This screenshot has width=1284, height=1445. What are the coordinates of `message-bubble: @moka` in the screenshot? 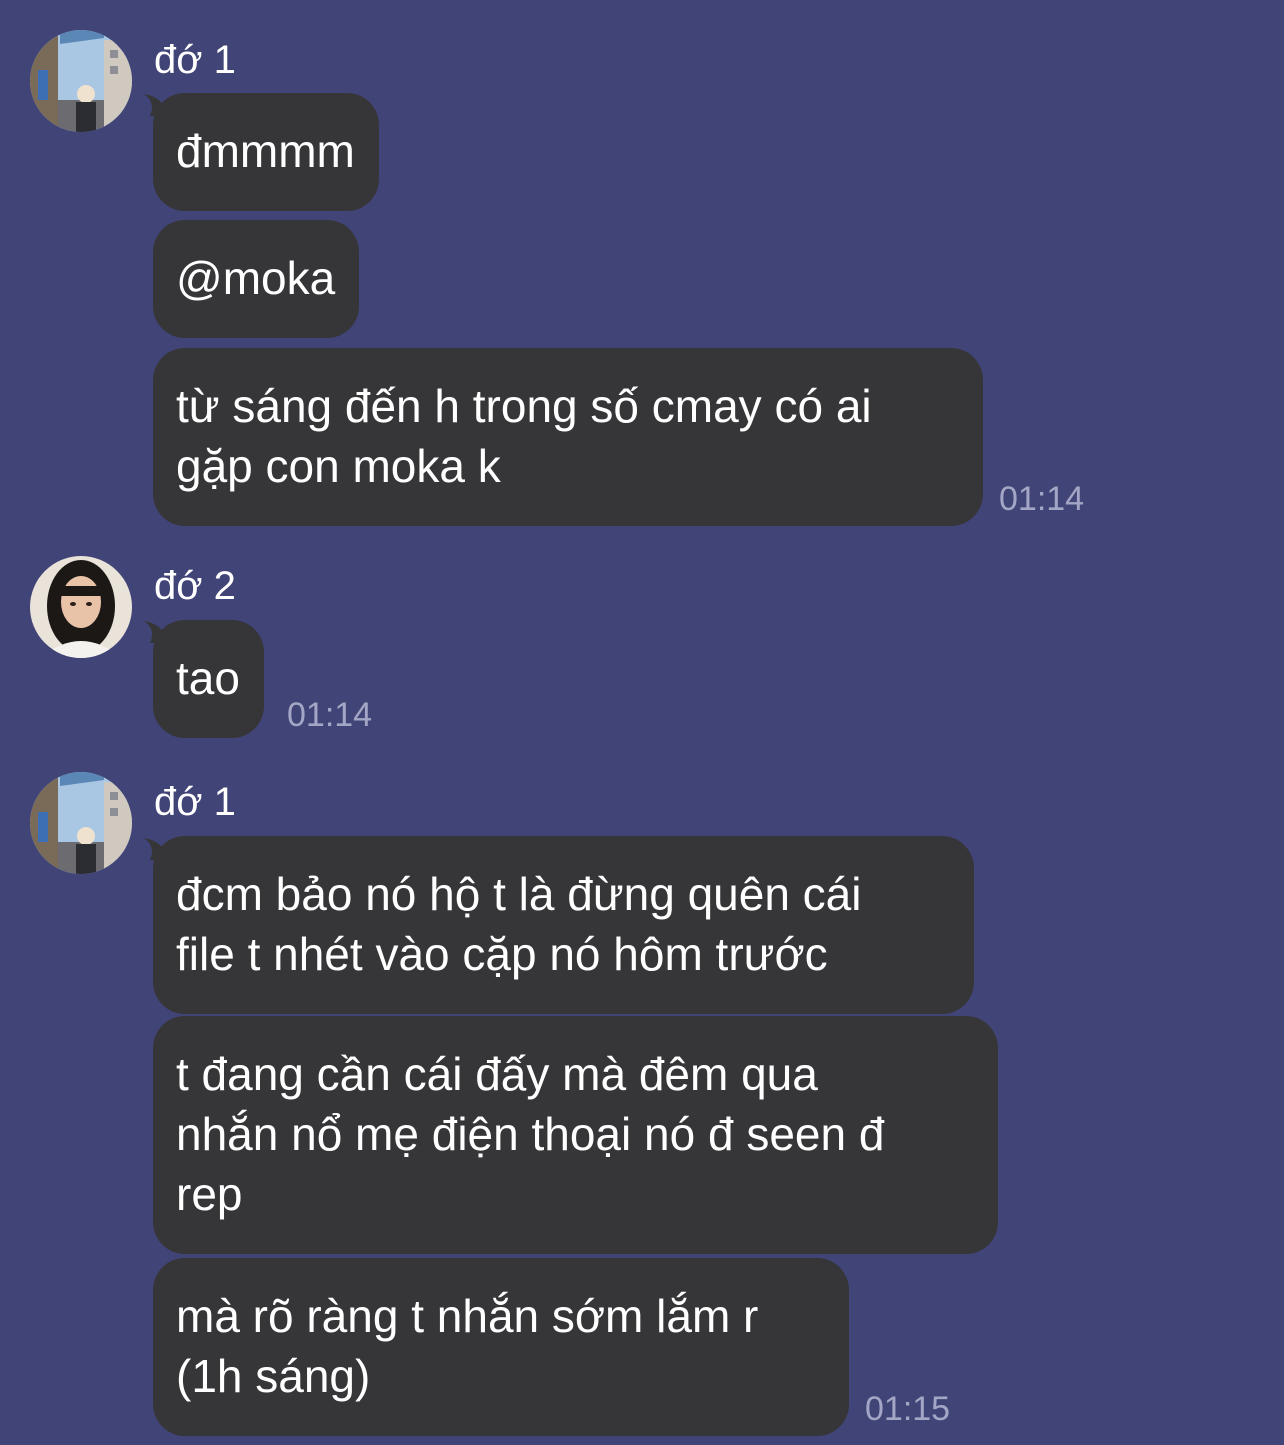 It's located at (256, 279).